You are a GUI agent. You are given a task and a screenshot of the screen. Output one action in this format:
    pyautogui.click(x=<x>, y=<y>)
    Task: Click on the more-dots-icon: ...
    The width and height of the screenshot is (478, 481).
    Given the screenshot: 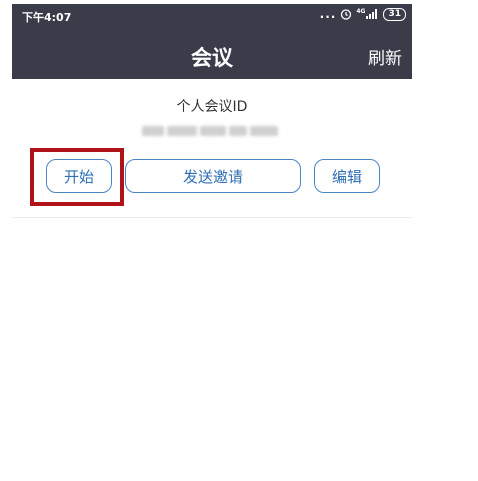 What is the action you would take?
    pyautogui.click(x=328, y=14)
    